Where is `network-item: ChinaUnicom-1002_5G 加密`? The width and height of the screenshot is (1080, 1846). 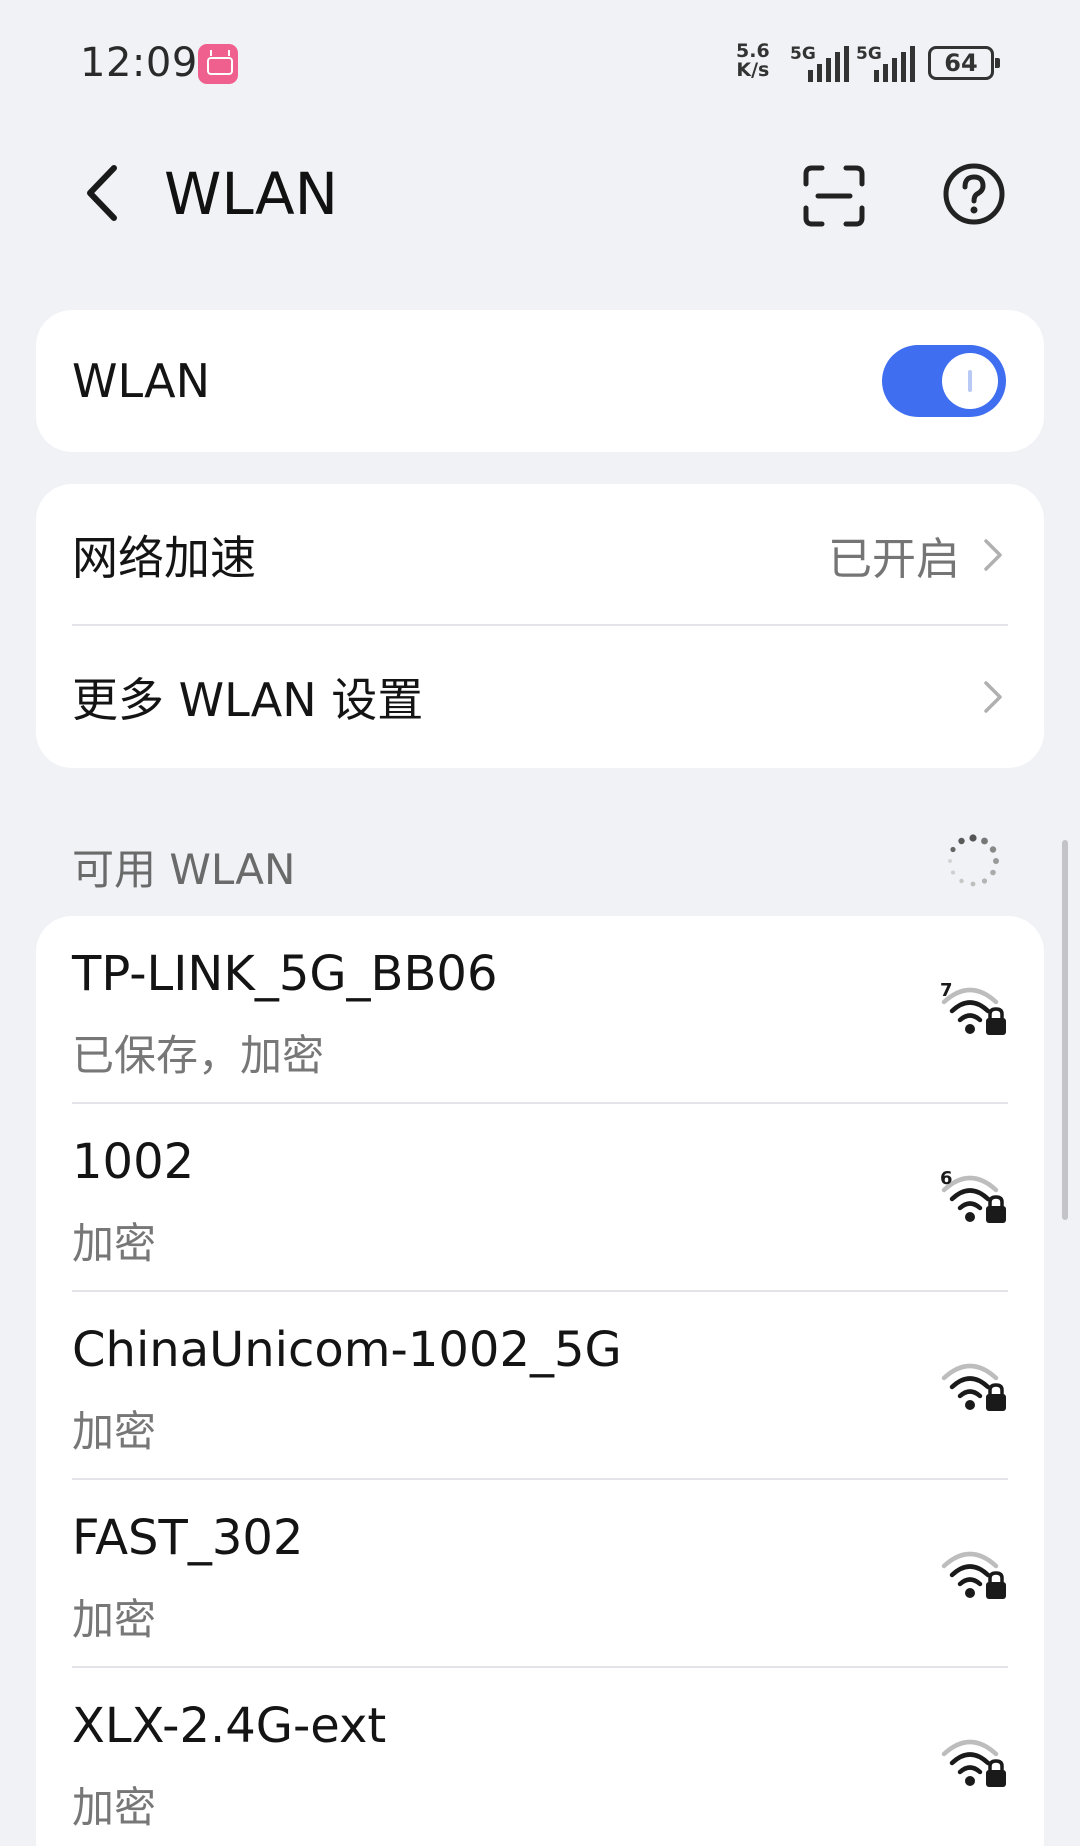
network-item: ChinaUnicom-1002_5G 加密 is located at coordinates (540, 1386).